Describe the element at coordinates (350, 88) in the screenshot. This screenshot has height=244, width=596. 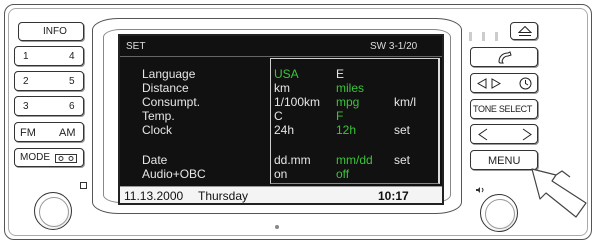
I see `setting-option-2: miles` at that location.